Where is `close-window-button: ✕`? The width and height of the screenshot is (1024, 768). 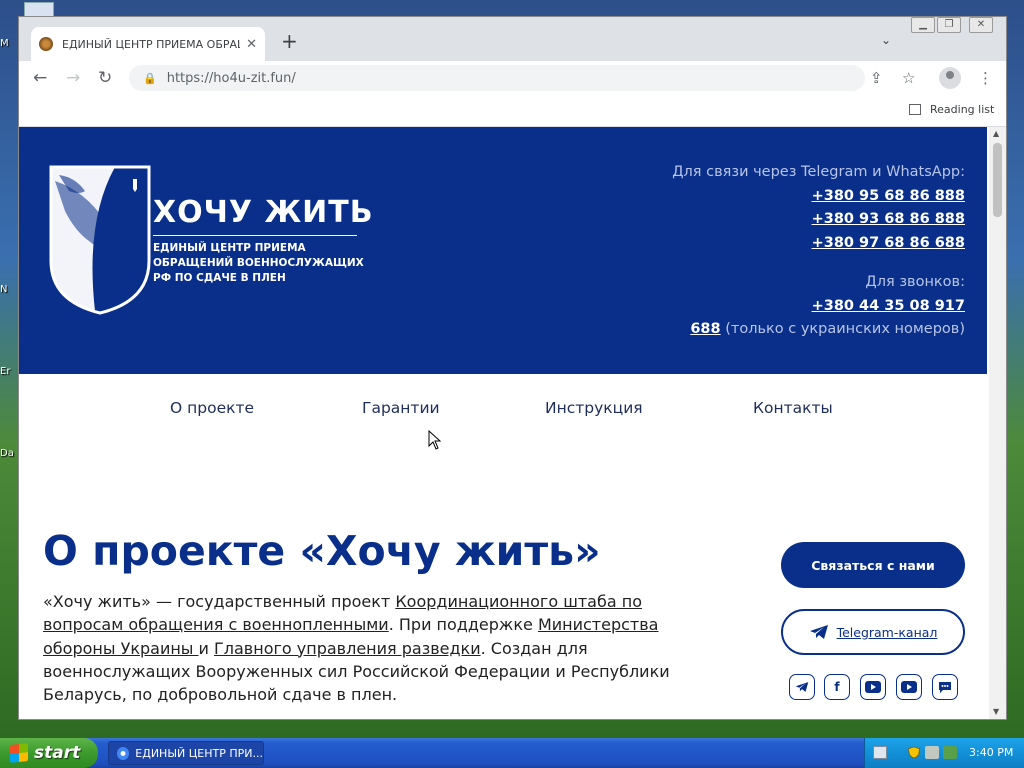
close-window-button: ✕ is located at coordinates (981, 25).